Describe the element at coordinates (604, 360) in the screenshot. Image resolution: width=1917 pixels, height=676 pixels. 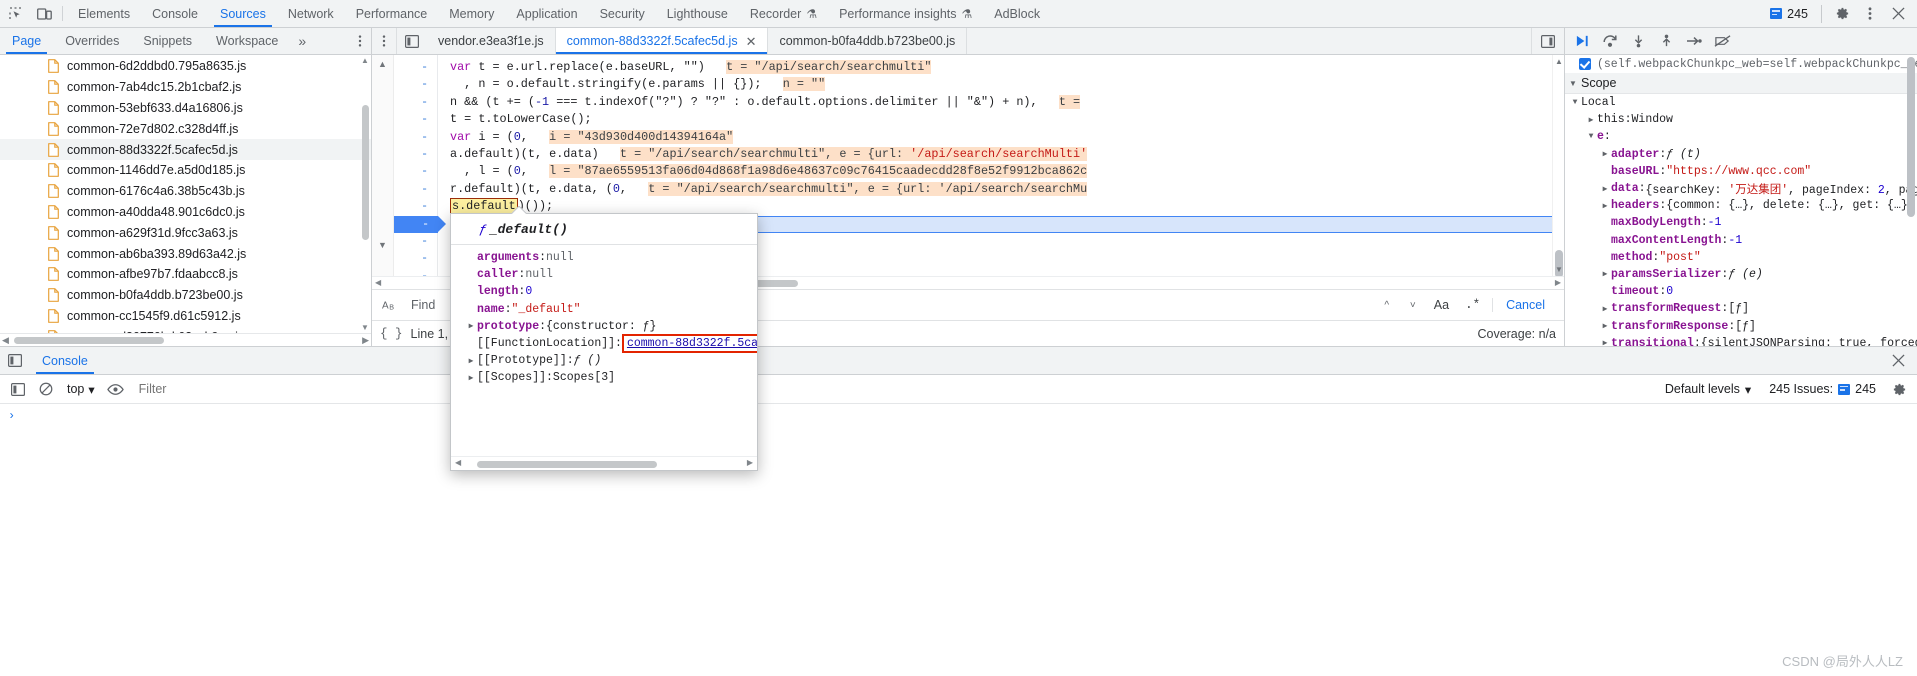
I see `popover-property-row: ▶ [[Prototype]]: ƒ ()` at that location.